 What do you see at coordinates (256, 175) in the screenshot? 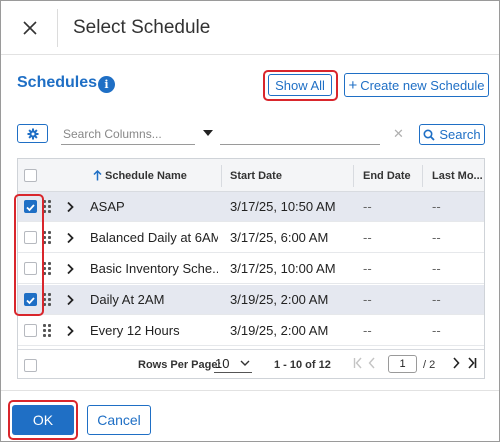
I see `column-header-start-date: Start Date` at bounding box center [256, 175].